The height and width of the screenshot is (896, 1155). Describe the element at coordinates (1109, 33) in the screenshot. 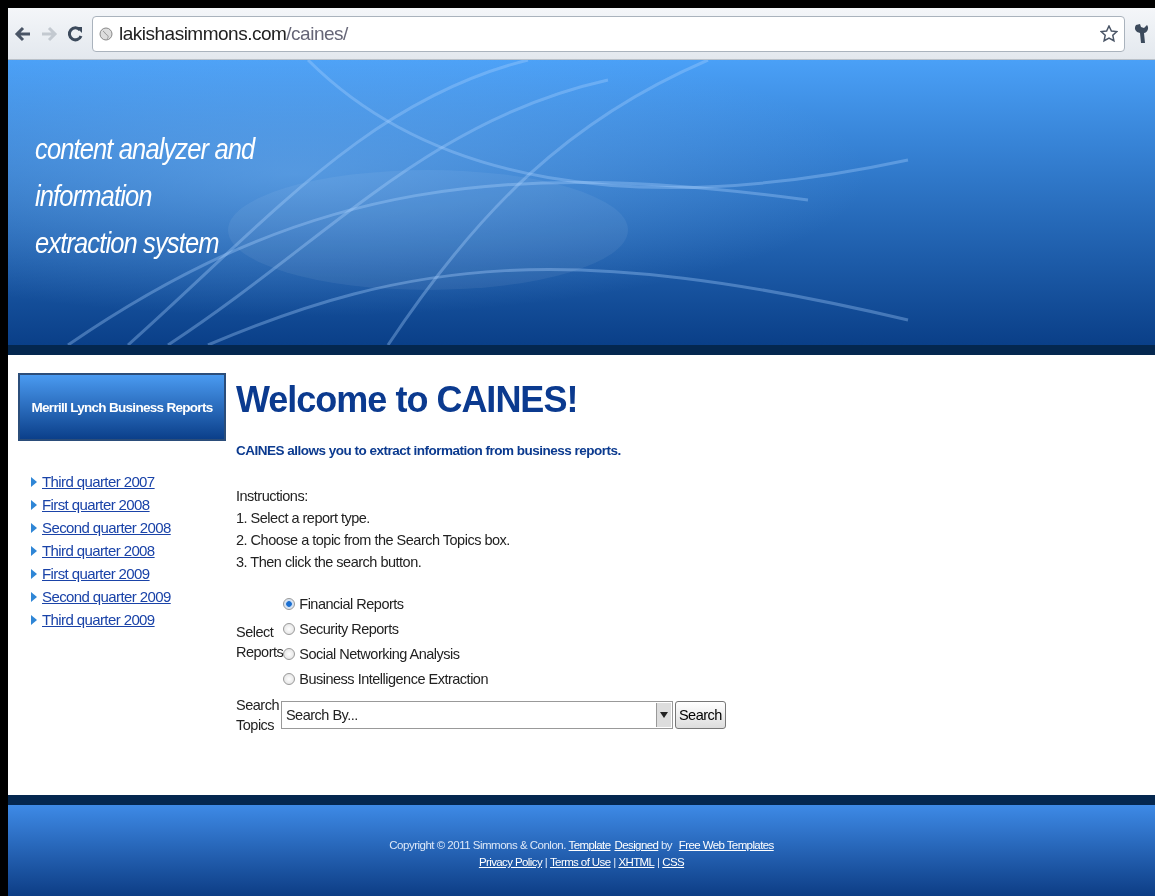

I see `star-icon` at that location.